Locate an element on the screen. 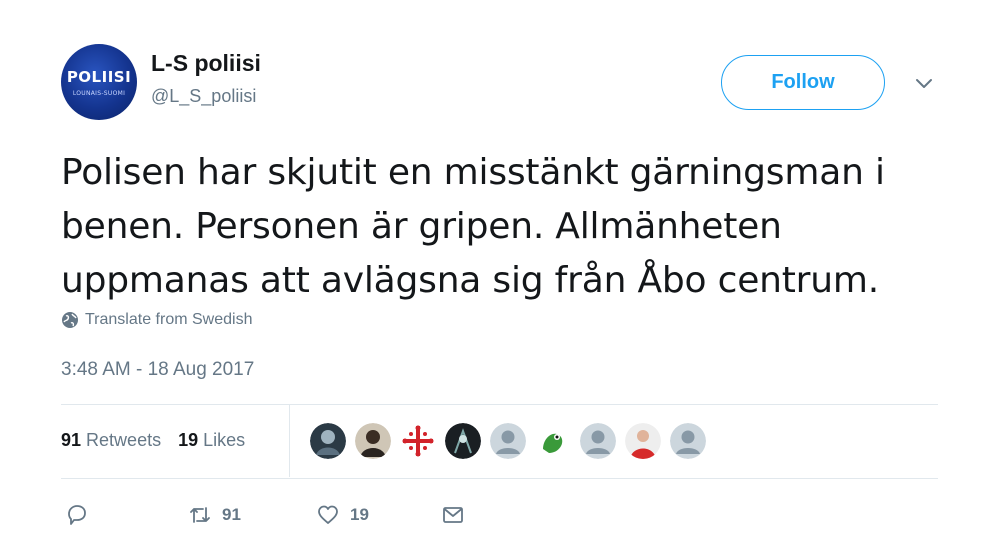 The height and width of the screenshot is (558, 992). likes-count: 19 is located at coordinates (188, 440).